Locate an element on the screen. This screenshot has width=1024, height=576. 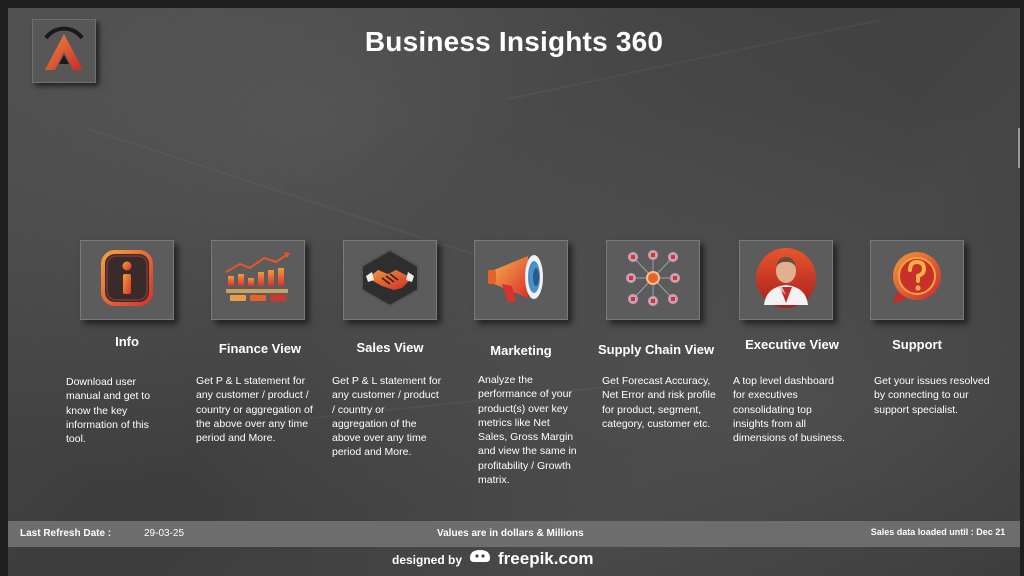
freepik-logo-icon is located at coordinates (480, 558).